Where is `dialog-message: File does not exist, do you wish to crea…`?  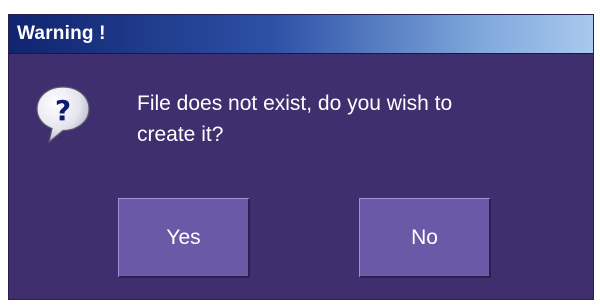 dialog-message: File does not exist, do you wish to crea… is located at coordinates (352, 119).